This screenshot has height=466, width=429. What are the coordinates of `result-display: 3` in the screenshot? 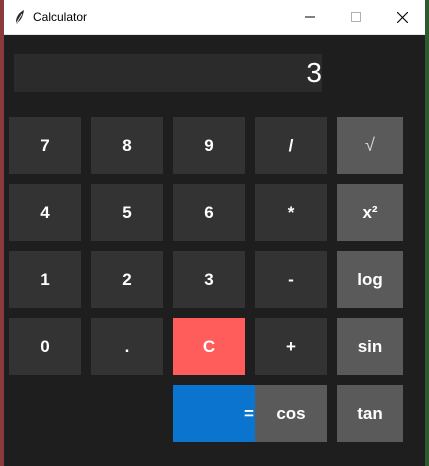 It's located at (168, 73).